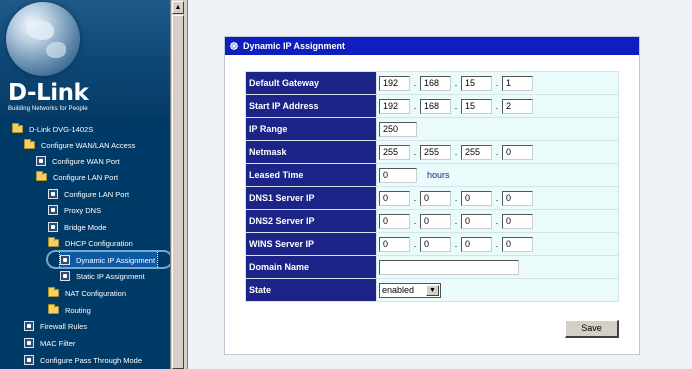 Image resolution: width=692 pixels, height=369 pixels. Describe the element at coordinates (517, 83) in the screenshot. I see `default-gateway-octet-4: 1` at that location.